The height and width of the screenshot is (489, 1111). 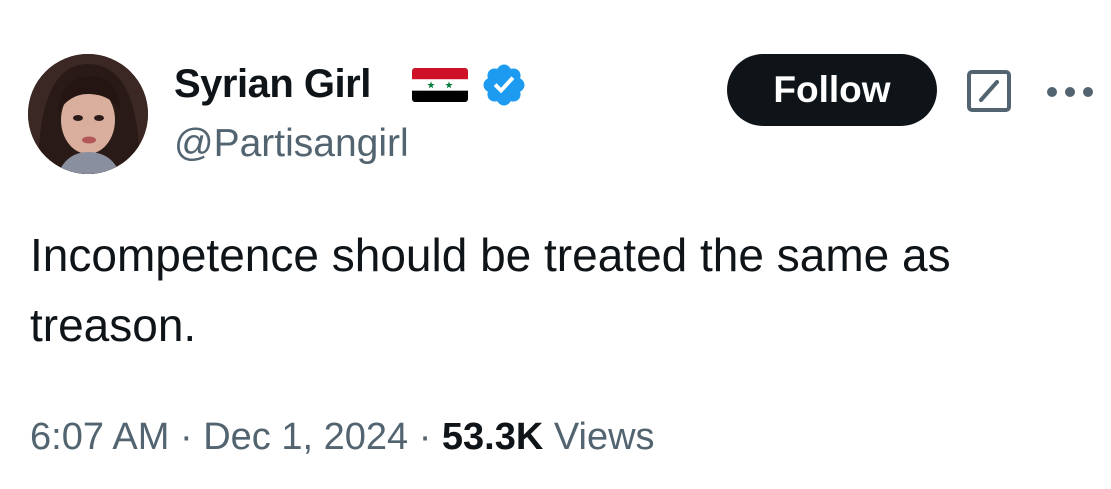 I want to click on display-name: Syrian Girl, so click(x=272, y=84).